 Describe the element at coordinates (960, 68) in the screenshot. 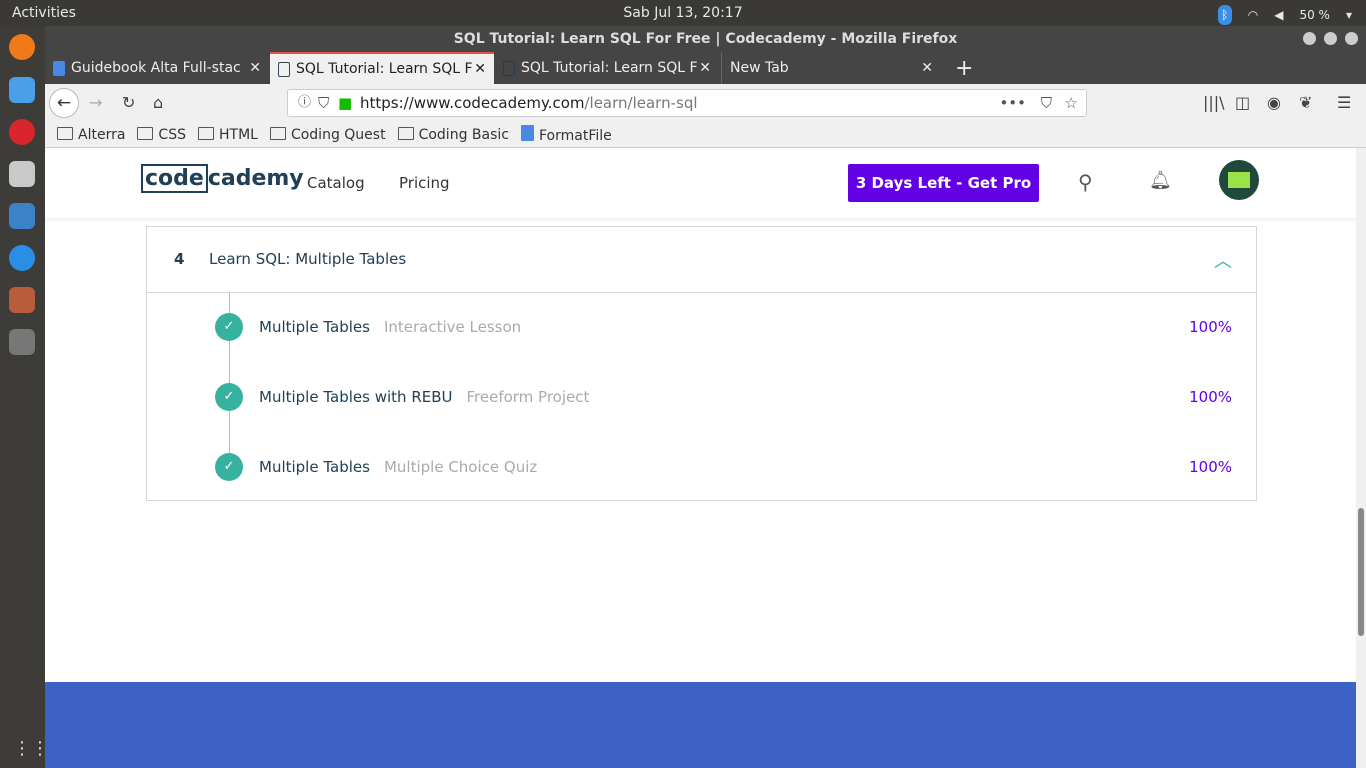

I see `new-tab-button: +` at that location.